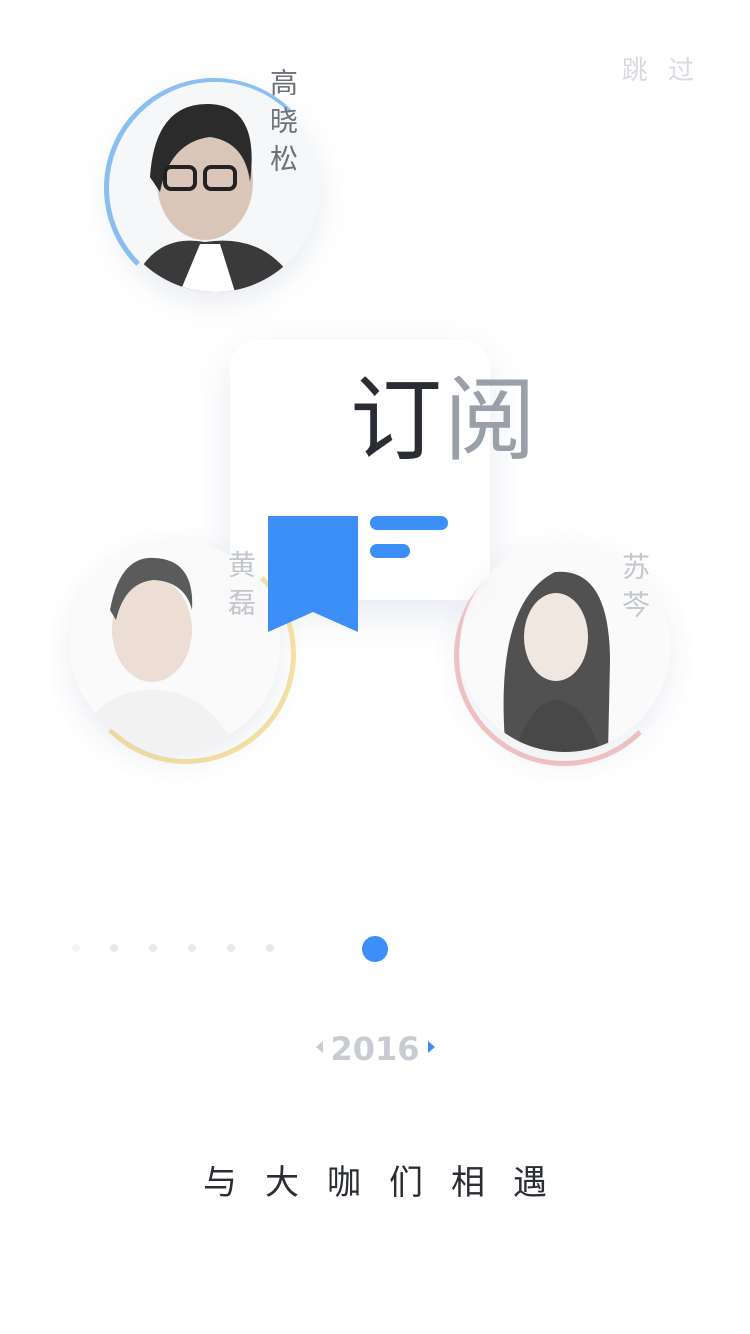 This screenshot has width=750, height=1334. What do you see at coordinates (375, 949) in the screenshot?
I see `page-dot-active` at bounding box center [375, 949].